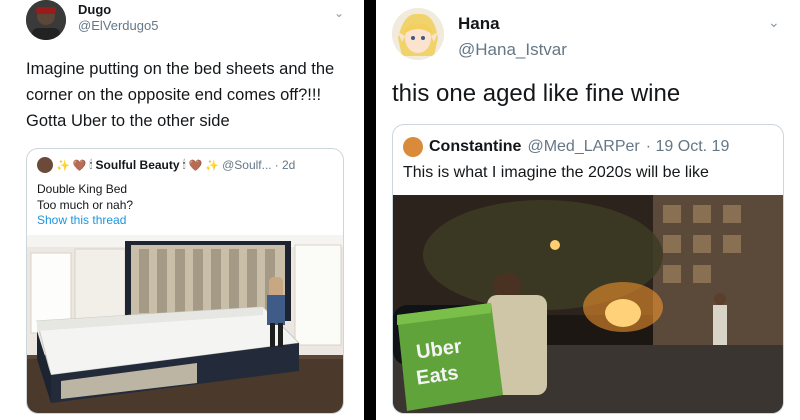 The height and width of the screenshot is (420, 800). Describe the element at coordinates (475, 147) in the screenshot. I see `quoted-author-name: Constantine` at that location.